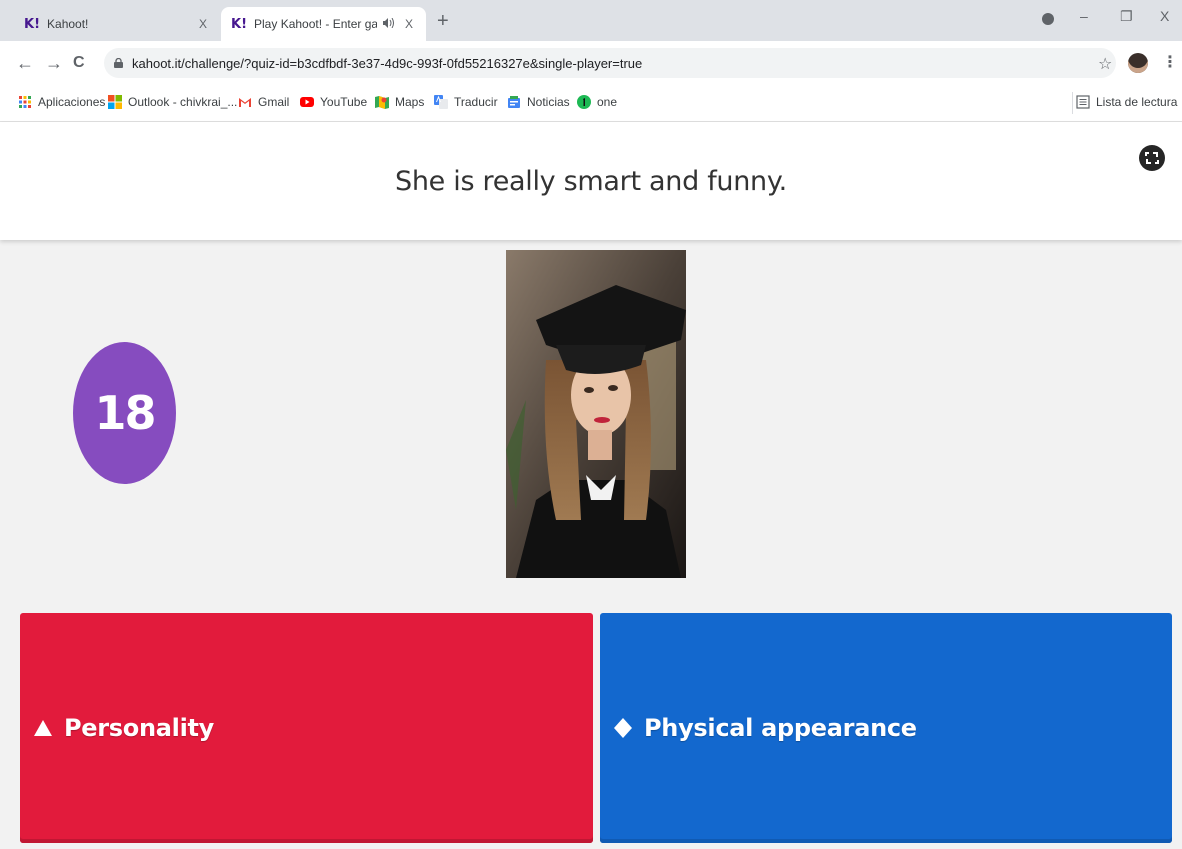  What do you see at coordinates (1072, 103) in the screenshot?
I see `divider` at bounding box center [1072, 103].